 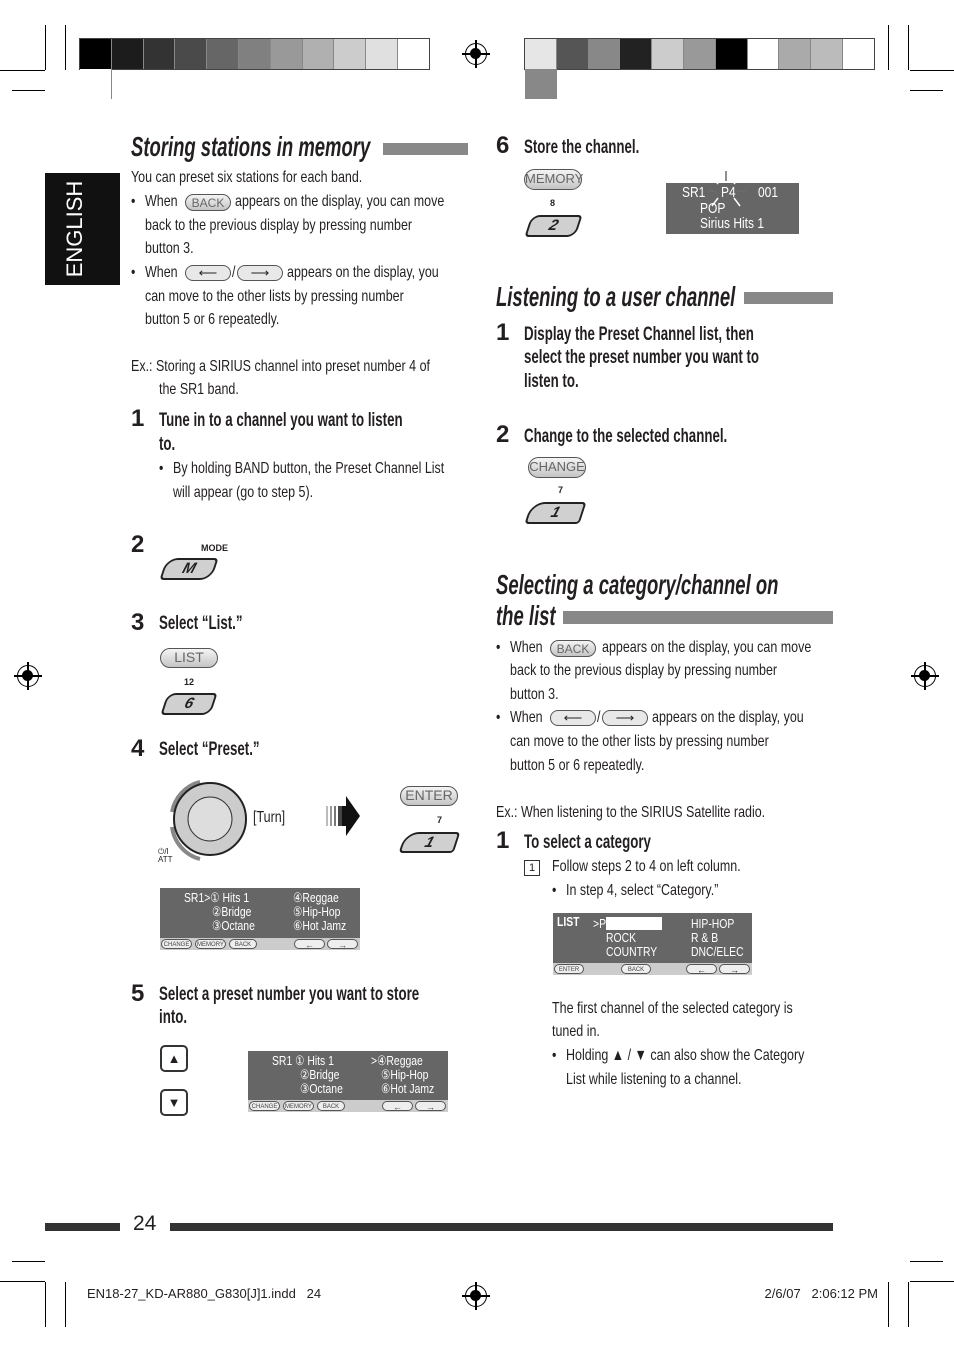 I want to click on display-text: ⑤Hip-Hop, so click(x=317, y=911).